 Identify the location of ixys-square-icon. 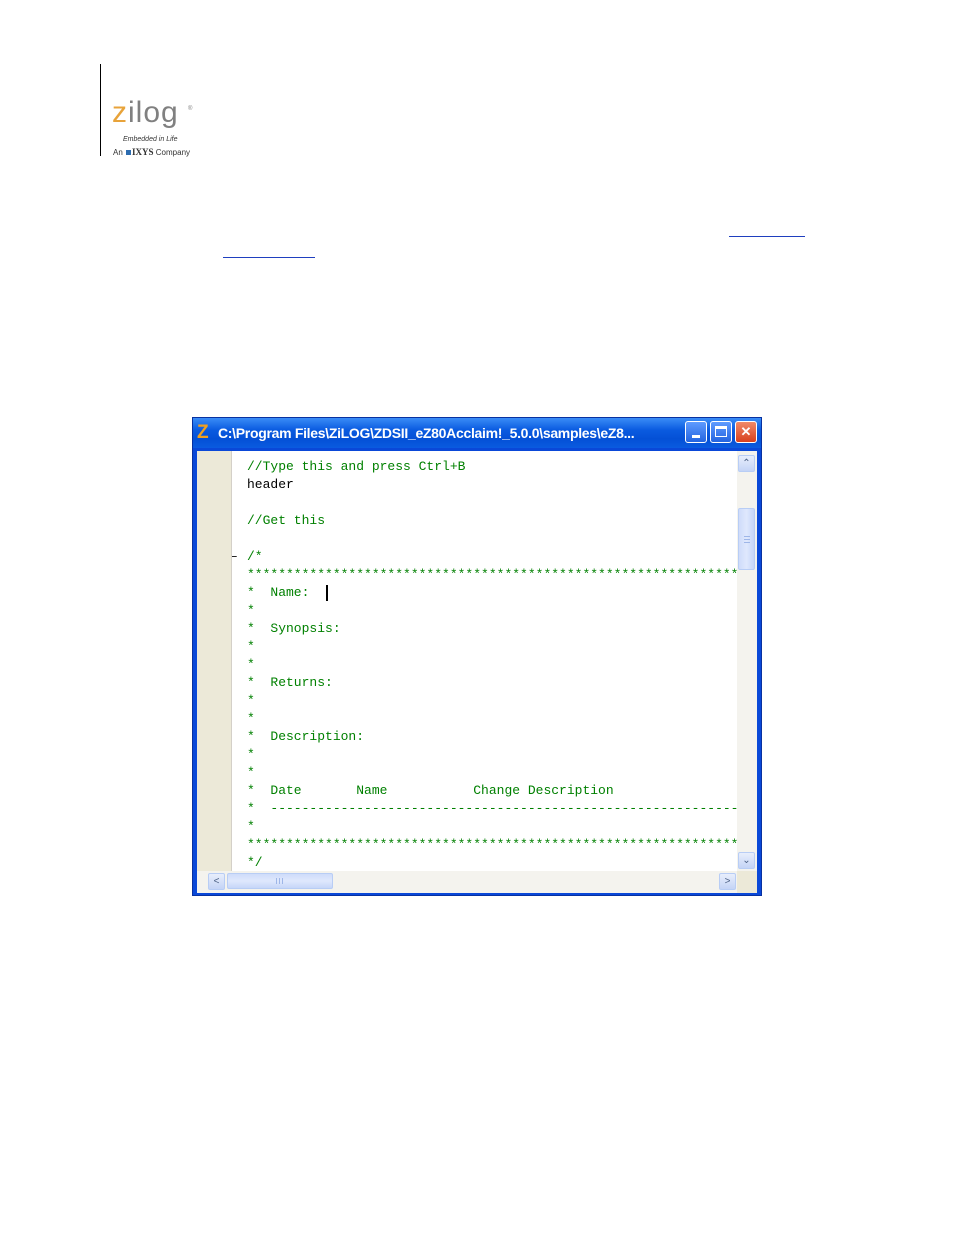
(129, 153).